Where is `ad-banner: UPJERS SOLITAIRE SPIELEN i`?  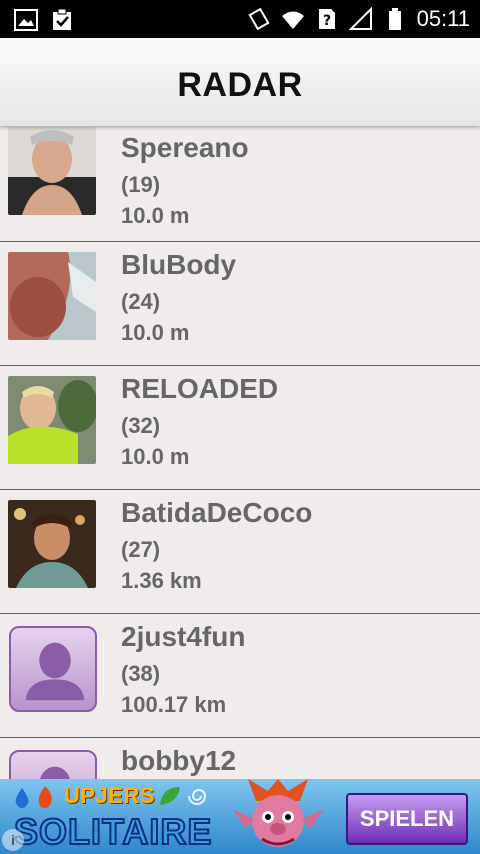 ad-banner: UPJERS SOLITAIRE SPIELEN i is located at coordinates (240, 816).